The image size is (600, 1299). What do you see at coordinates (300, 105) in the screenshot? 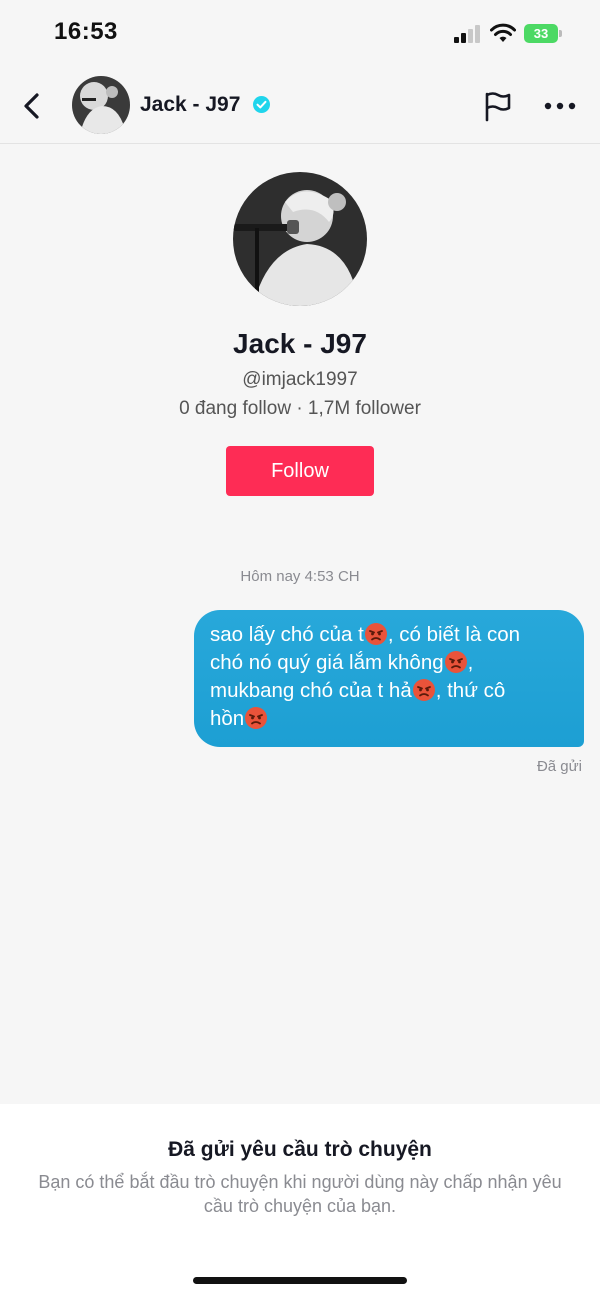
I see `chat-header: Jack - J97` at bounding box center [300, 105].